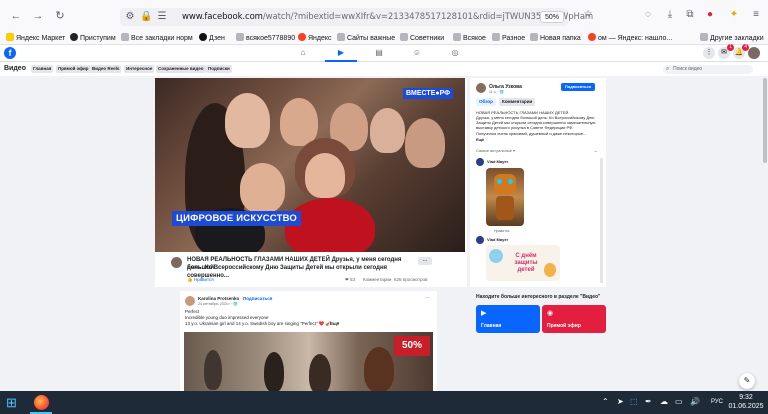 The image size is (768, 414). What do you see at coordinates (455, 53) in the screenshot?
I see `gaming-icon: ◎` at bounding box center [455, 53].